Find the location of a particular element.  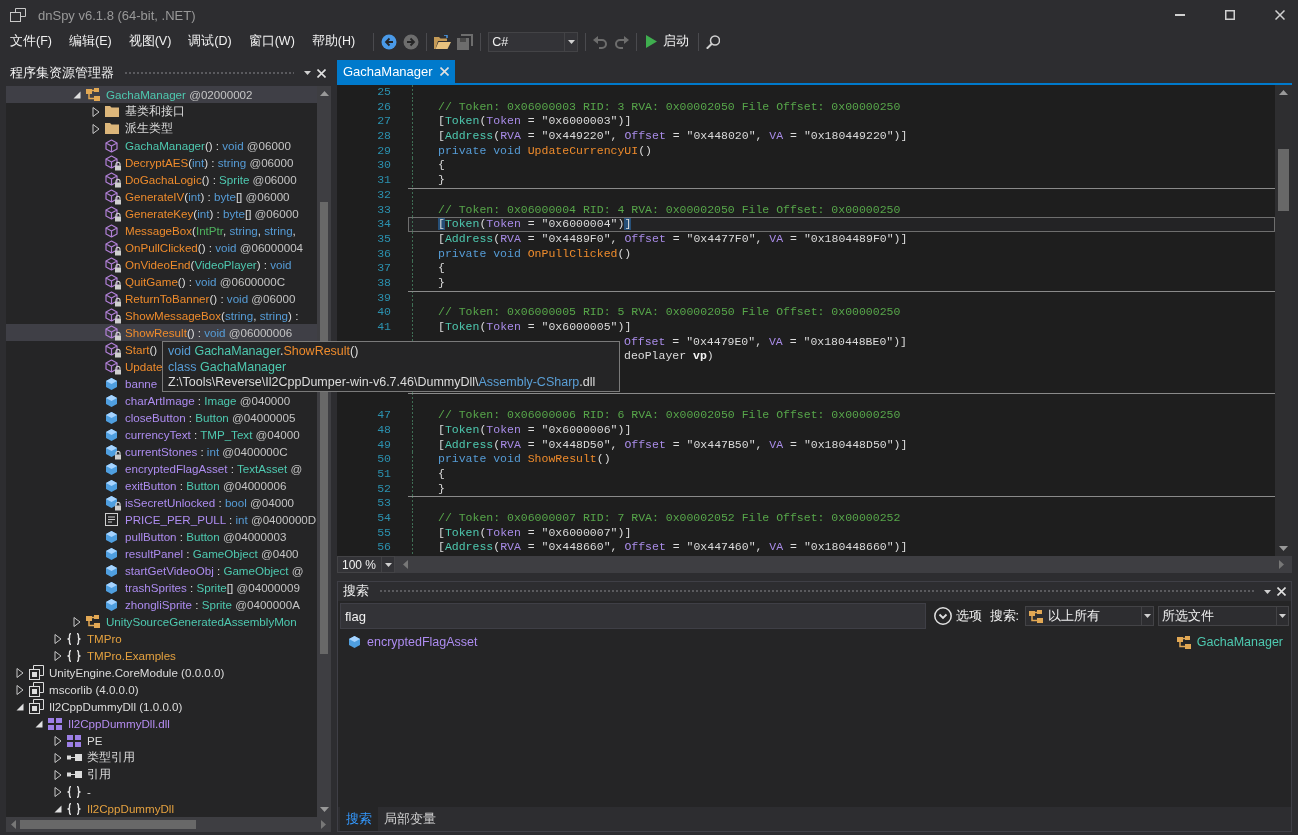

tree-item: UnitySourceGeneratedAssemblyMon is located at coordinates (184, 621).